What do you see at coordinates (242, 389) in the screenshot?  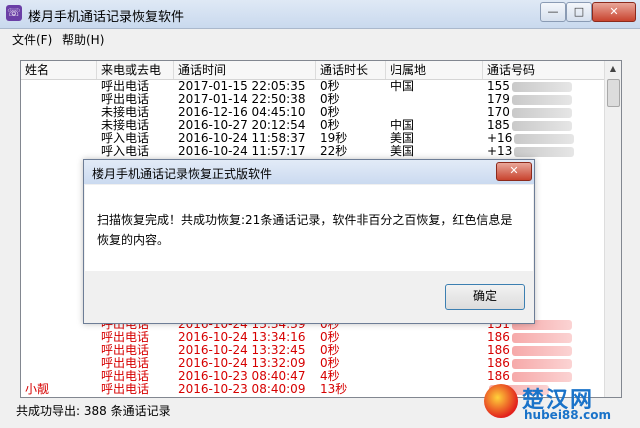 I see `cell-call-time: 2016-10-23 08:40:09` at bounding box center [242, 389].